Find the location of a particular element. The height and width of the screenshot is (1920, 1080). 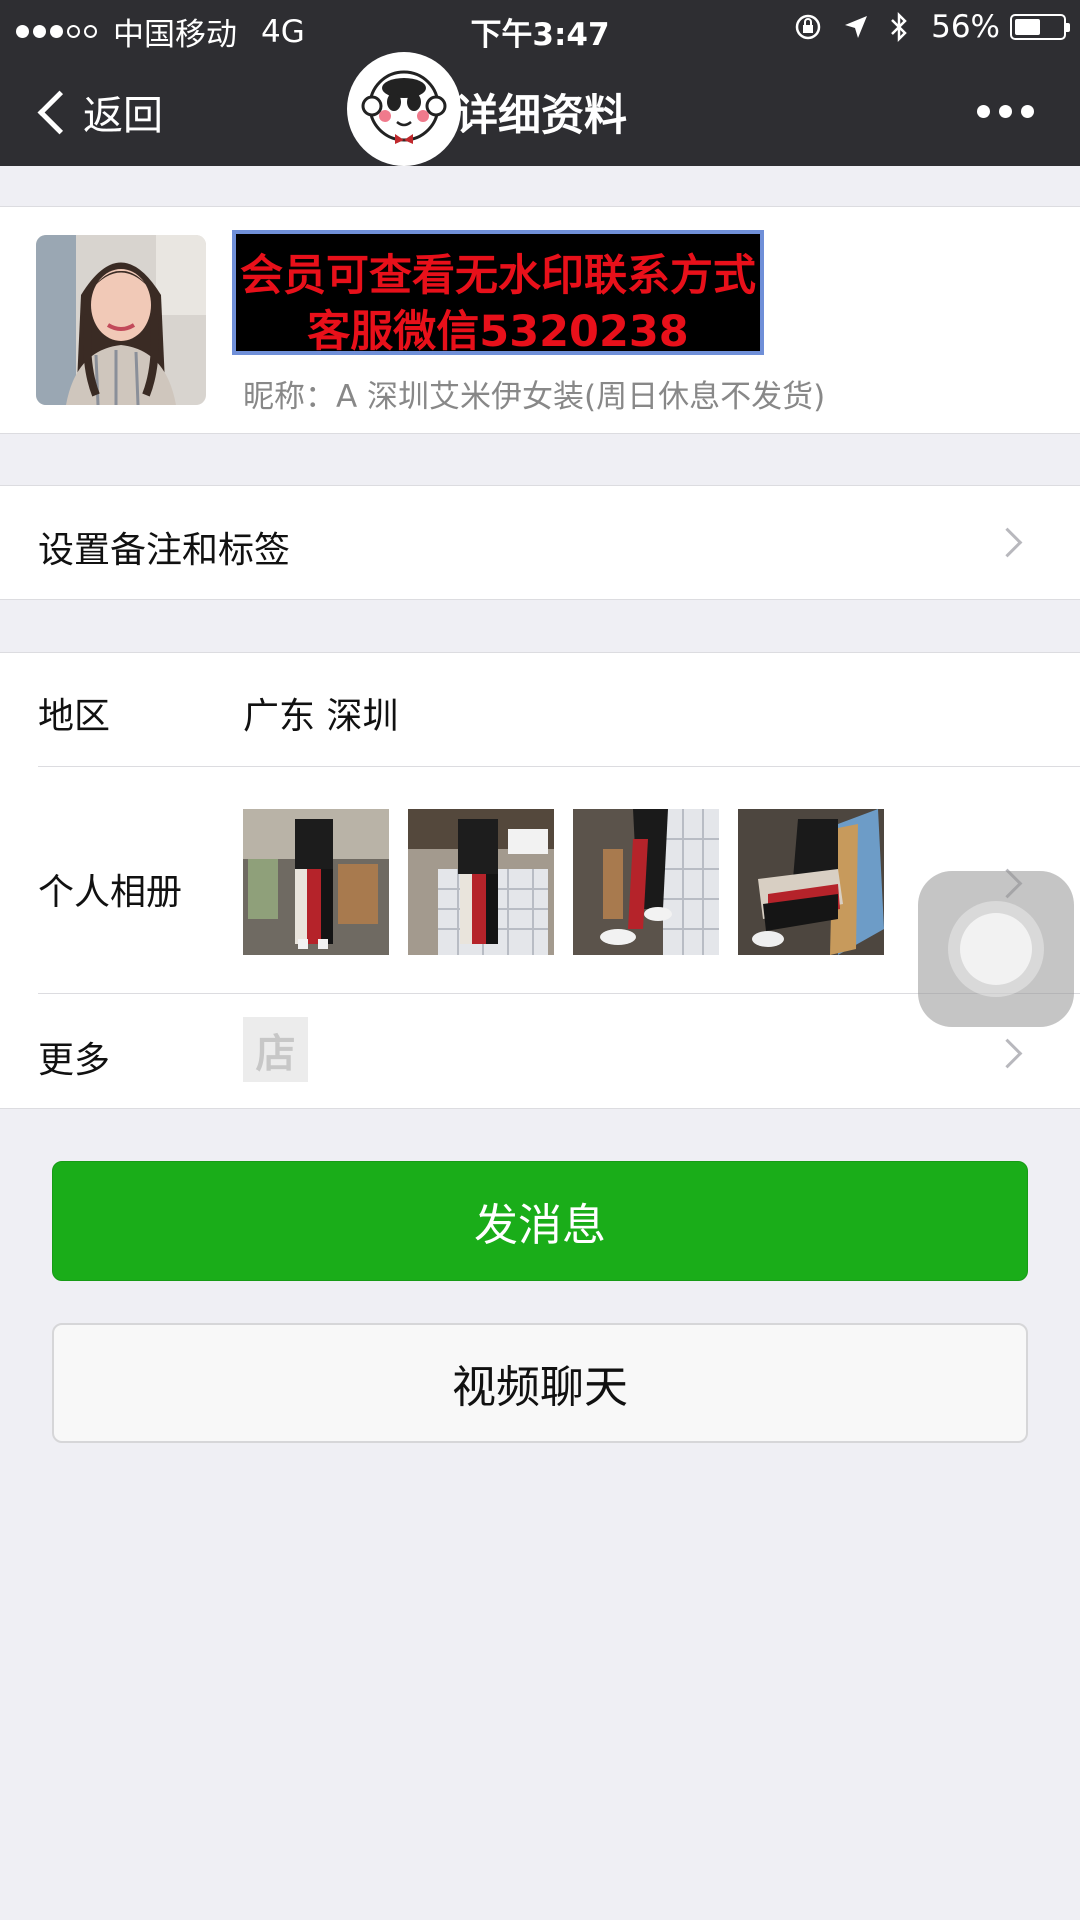

page-title: 详细资料 is located at coordinates (541, 116).